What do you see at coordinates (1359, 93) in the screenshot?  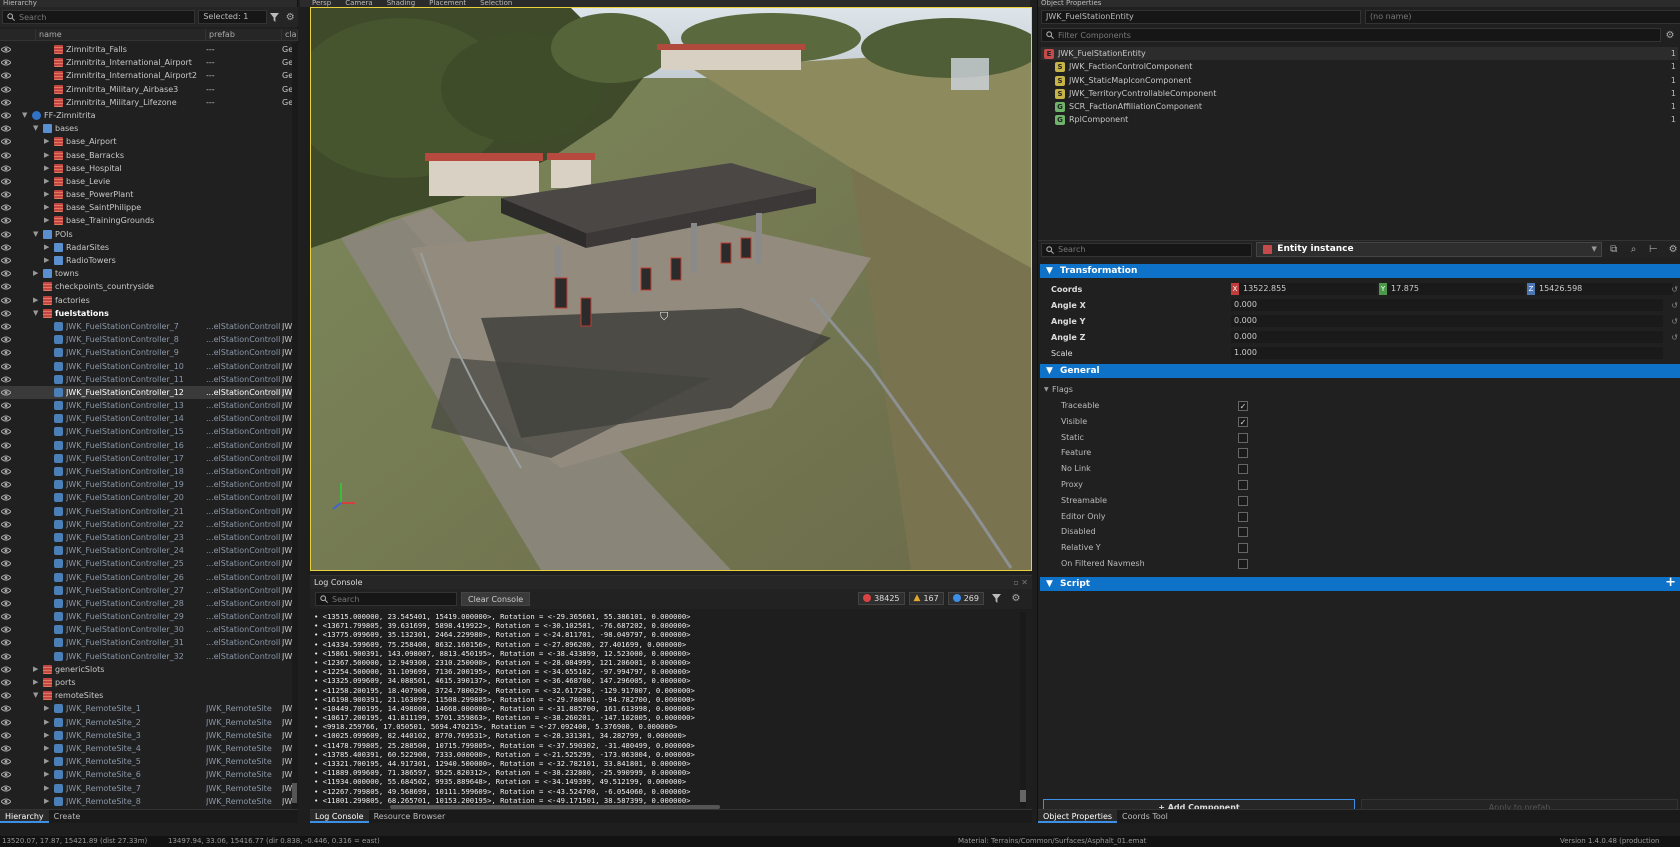 I see `component-item: S JWK_TerritoryControllableComponent 1` at bounding box center [1359, 93].